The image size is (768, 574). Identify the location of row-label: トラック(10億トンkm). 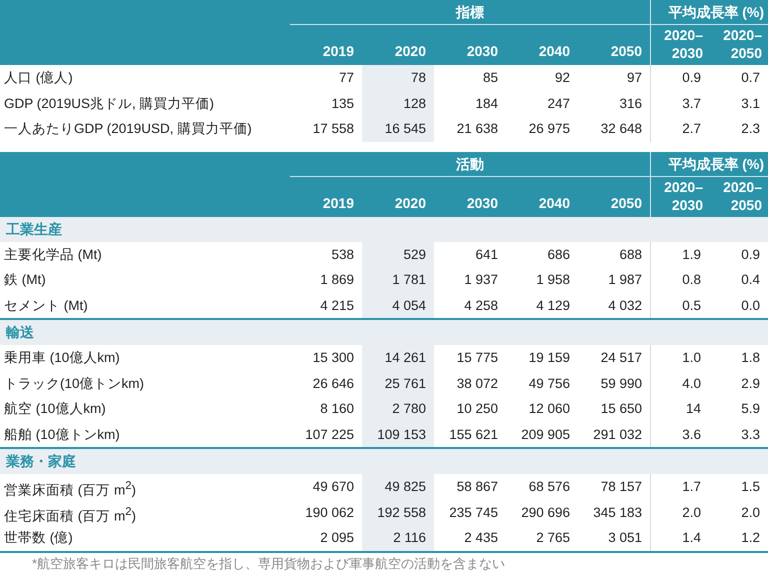
(74, 383).